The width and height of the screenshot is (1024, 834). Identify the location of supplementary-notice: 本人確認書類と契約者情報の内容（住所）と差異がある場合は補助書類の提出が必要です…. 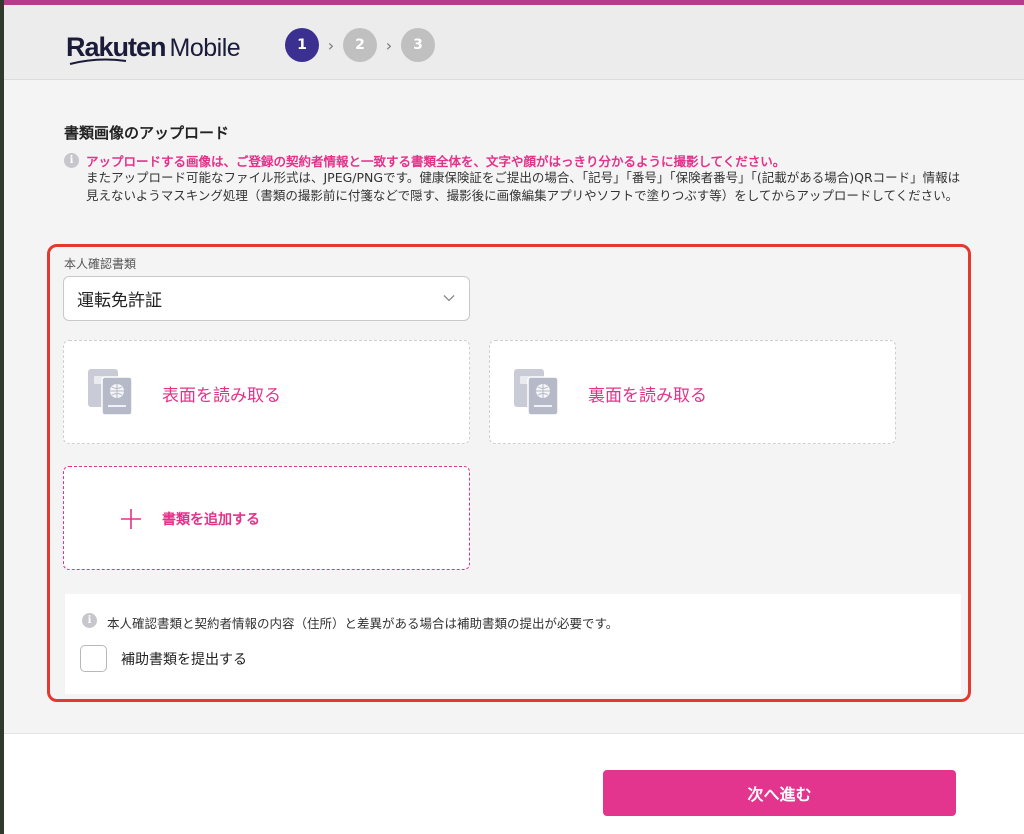
(363, 623).